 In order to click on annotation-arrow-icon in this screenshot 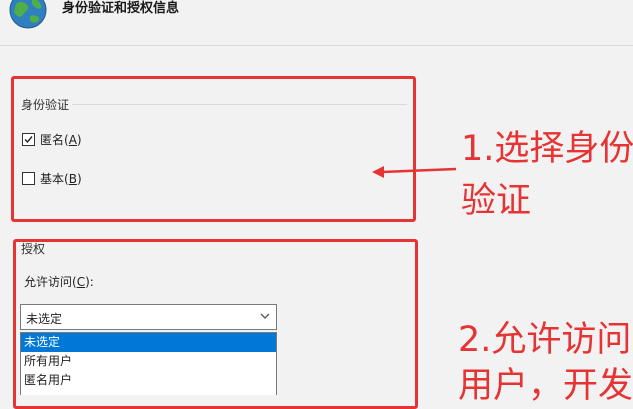, I will do `click(414, 172)`.